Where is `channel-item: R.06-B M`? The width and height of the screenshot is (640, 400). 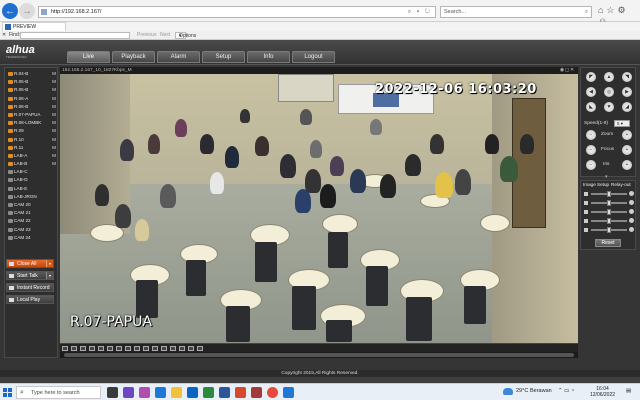 channel-item: R.06-B M is located at coordinates (32, 107).